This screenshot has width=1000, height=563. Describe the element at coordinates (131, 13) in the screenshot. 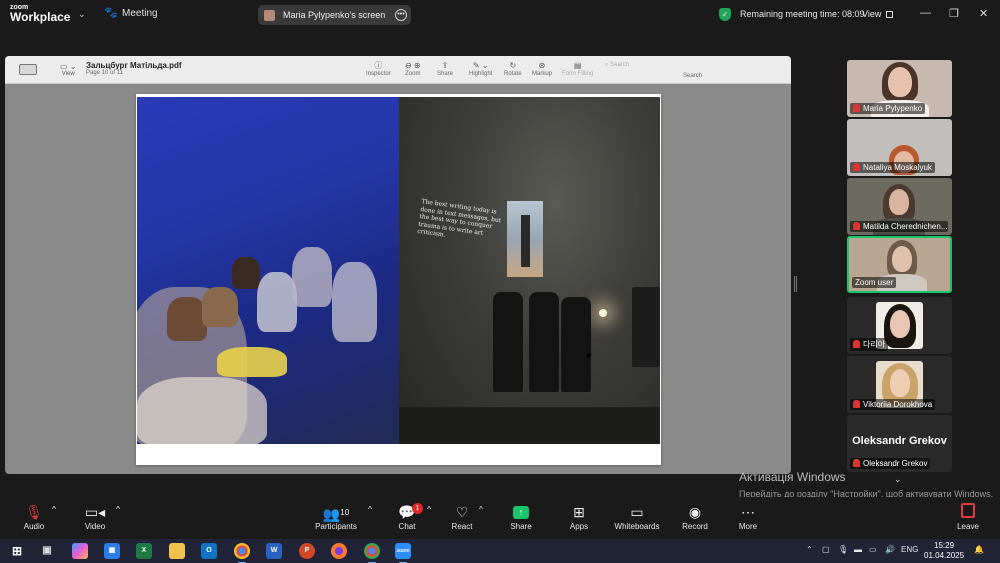

I see `meeting-menu-button: 🐾 Meeting` at that location.